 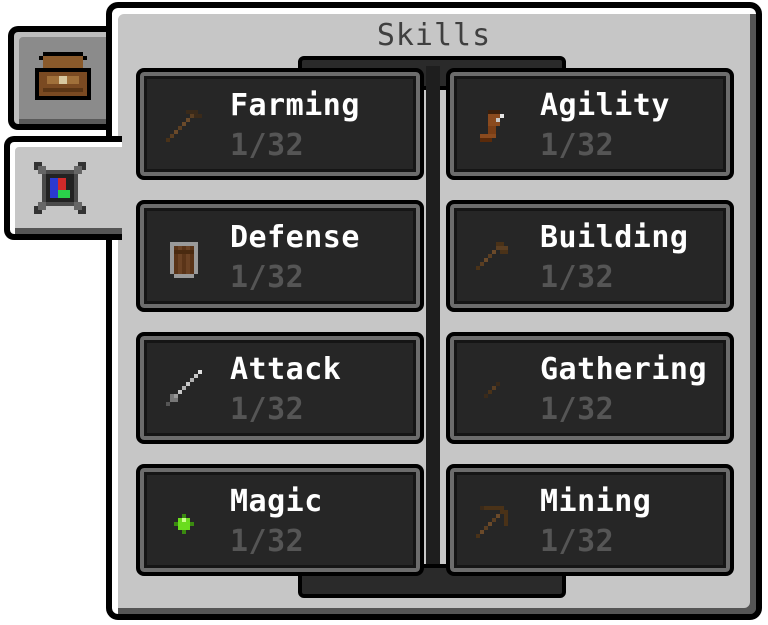 What do you see at coordinates (280, 124) in the screenshot?
I see `skill-card-farming: Farming 1/32` at bounding box center [280, 124].